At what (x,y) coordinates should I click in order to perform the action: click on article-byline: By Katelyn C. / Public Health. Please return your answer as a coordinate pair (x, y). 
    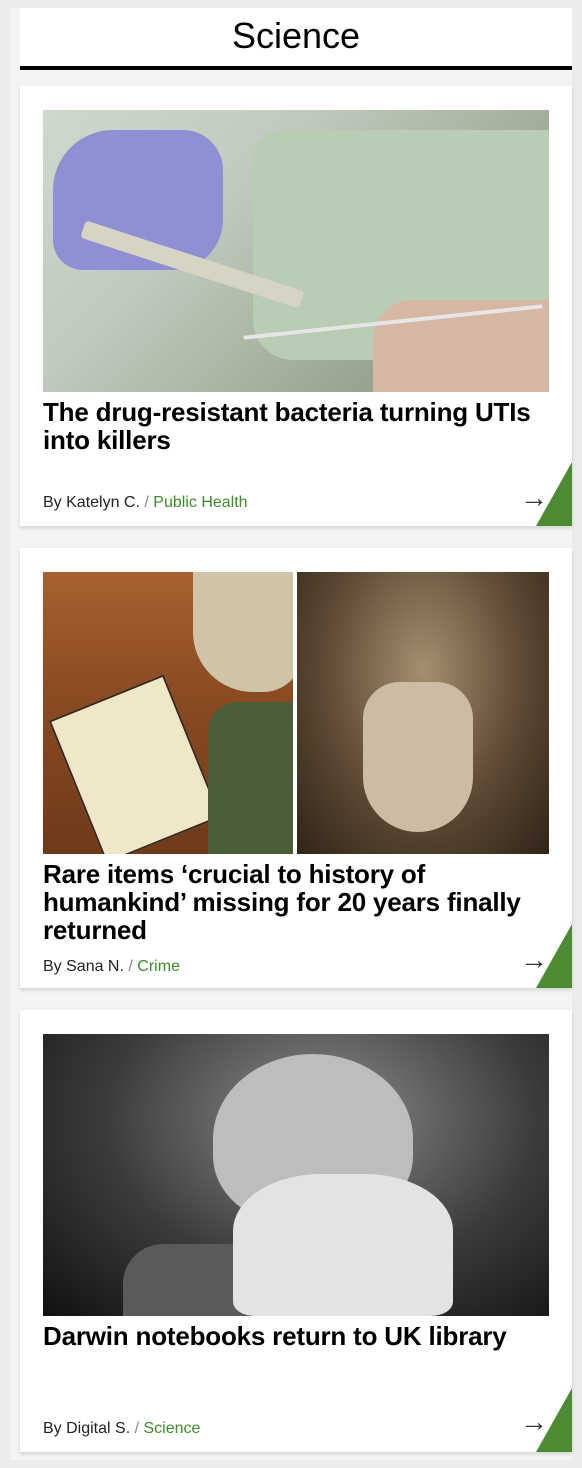
    Looking at the image, I should click on (145, 503).